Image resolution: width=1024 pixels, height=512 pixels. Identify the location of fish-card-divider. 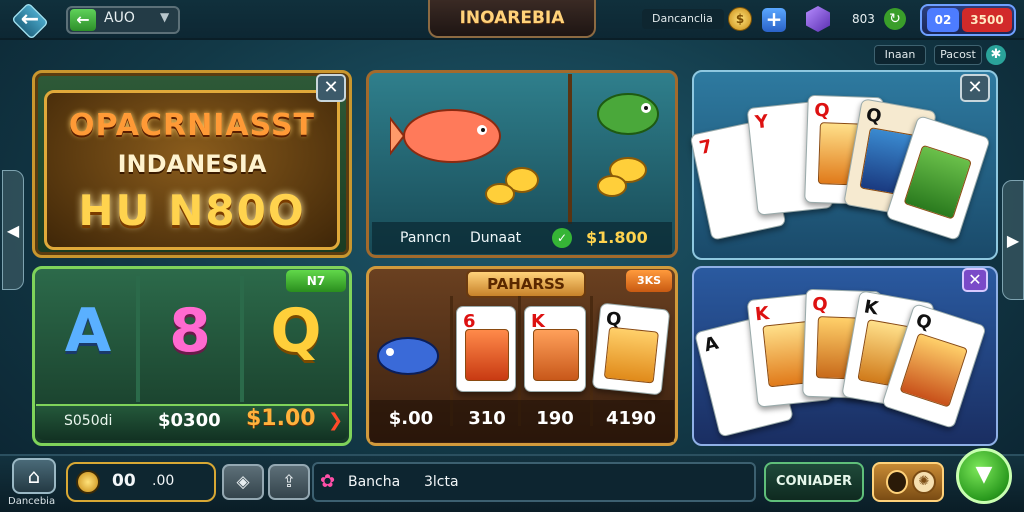
(570, 149).